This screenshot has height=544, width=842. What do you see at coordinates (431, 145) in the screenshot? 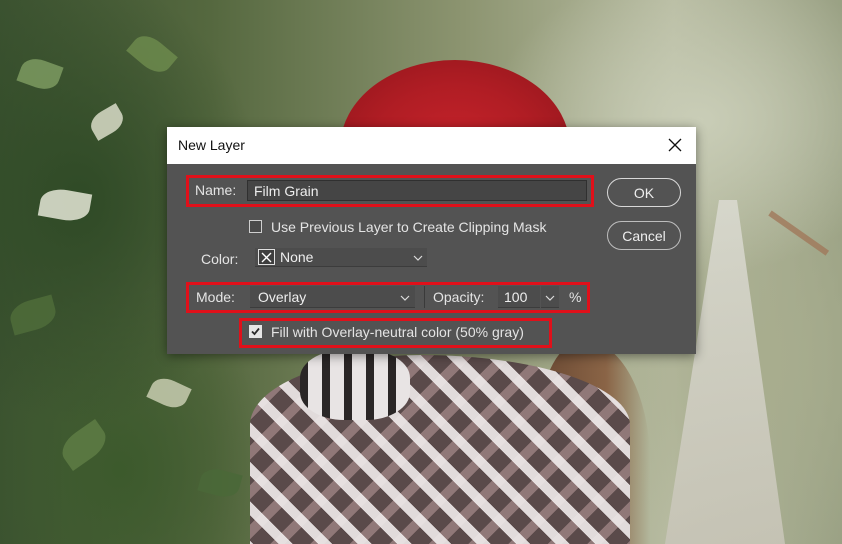
I see `dialog-titlebar: New Layer` at bounding box center [431, 145].